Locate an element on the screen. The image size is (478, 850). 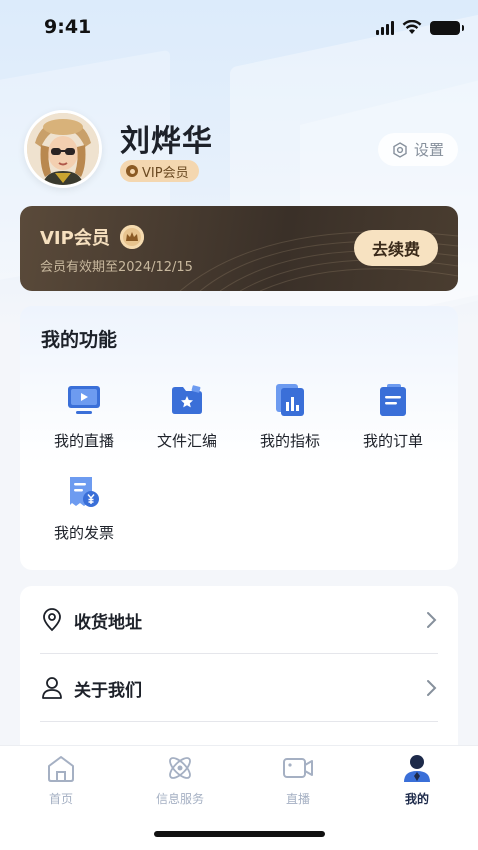
user-name: 刘烨华 is located at coordinates (166, 141).